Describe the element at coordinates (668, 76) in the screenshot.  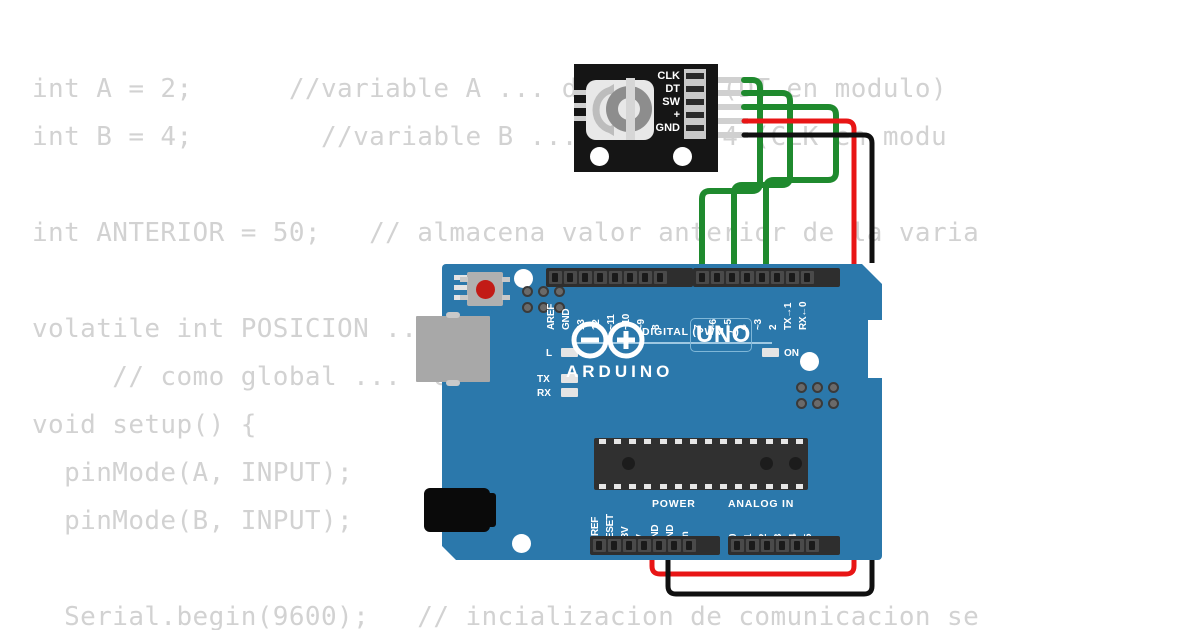
I see `encoder-pin-label-clk: CLK` at that location.